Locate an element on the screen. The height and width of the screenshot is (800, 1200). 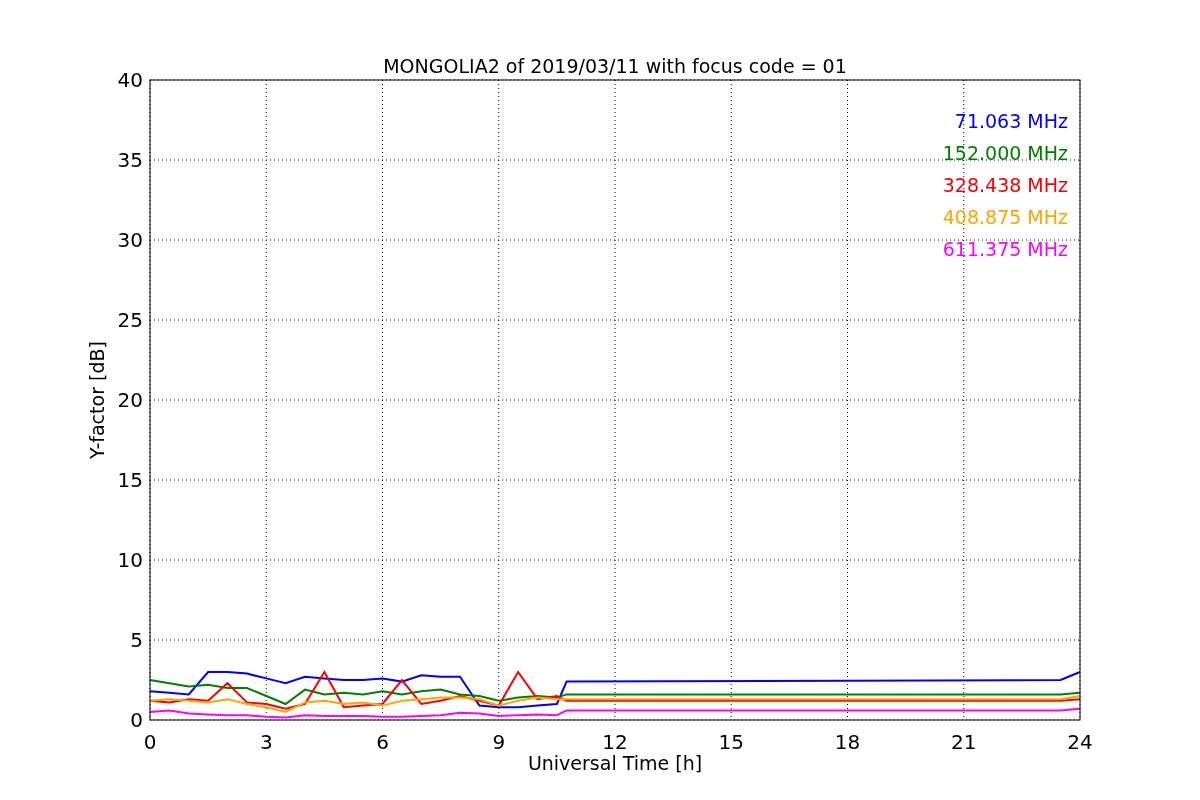
legend-label: 71.063 MHz is located at coordinates (1011, 121).